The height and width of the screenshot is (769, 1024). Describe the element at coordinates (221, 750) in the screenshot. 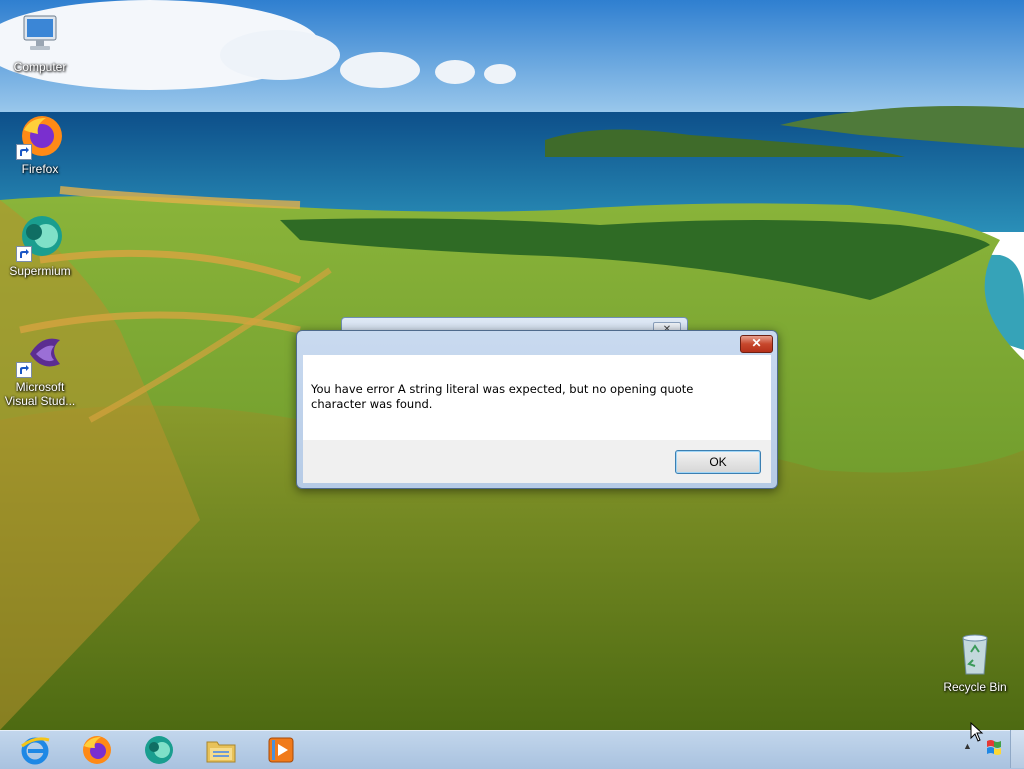

I see `file-explorer-icon` at that location.